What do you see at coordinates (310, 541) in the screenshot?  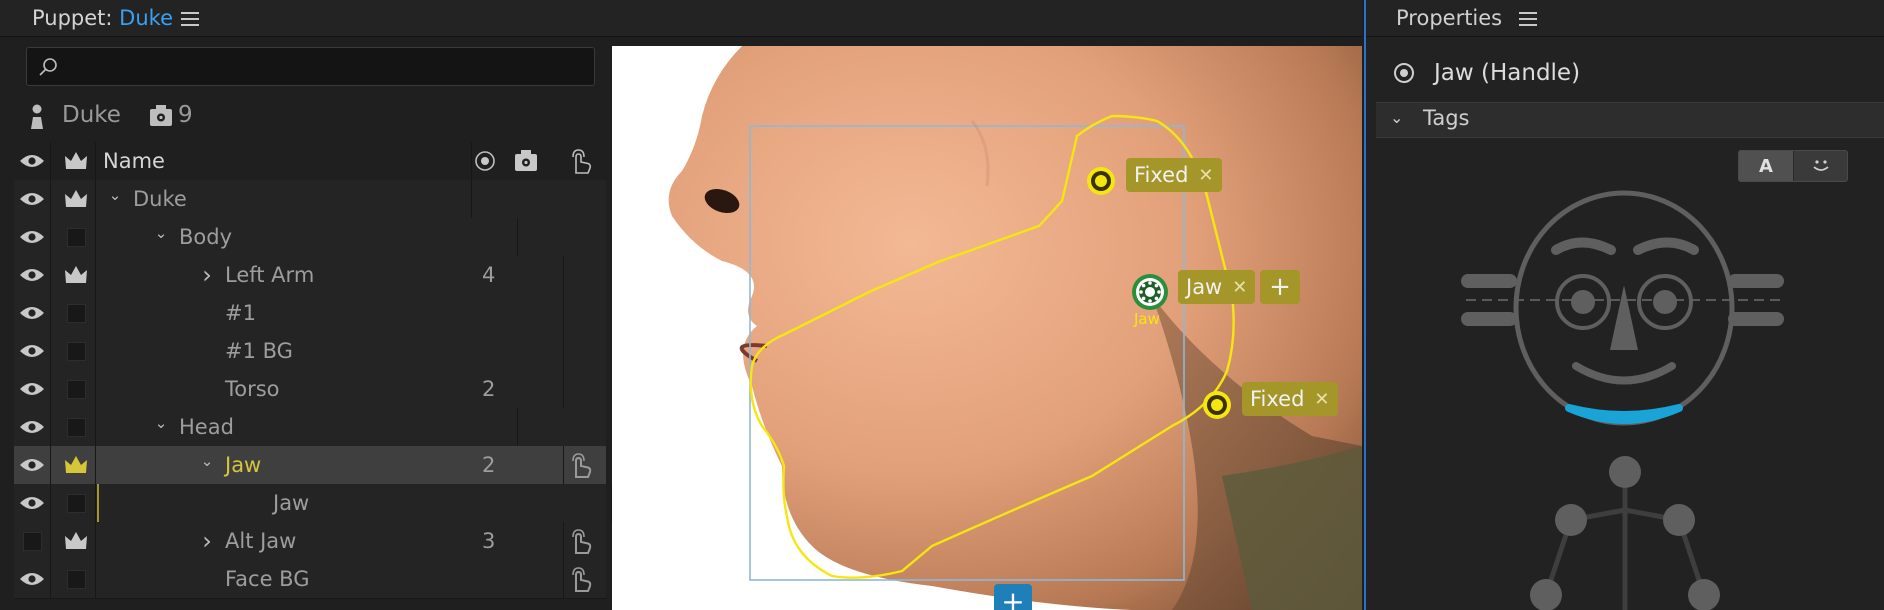 I see `table-row: › Alt Jaw 3` at bounding box center [310, 541].